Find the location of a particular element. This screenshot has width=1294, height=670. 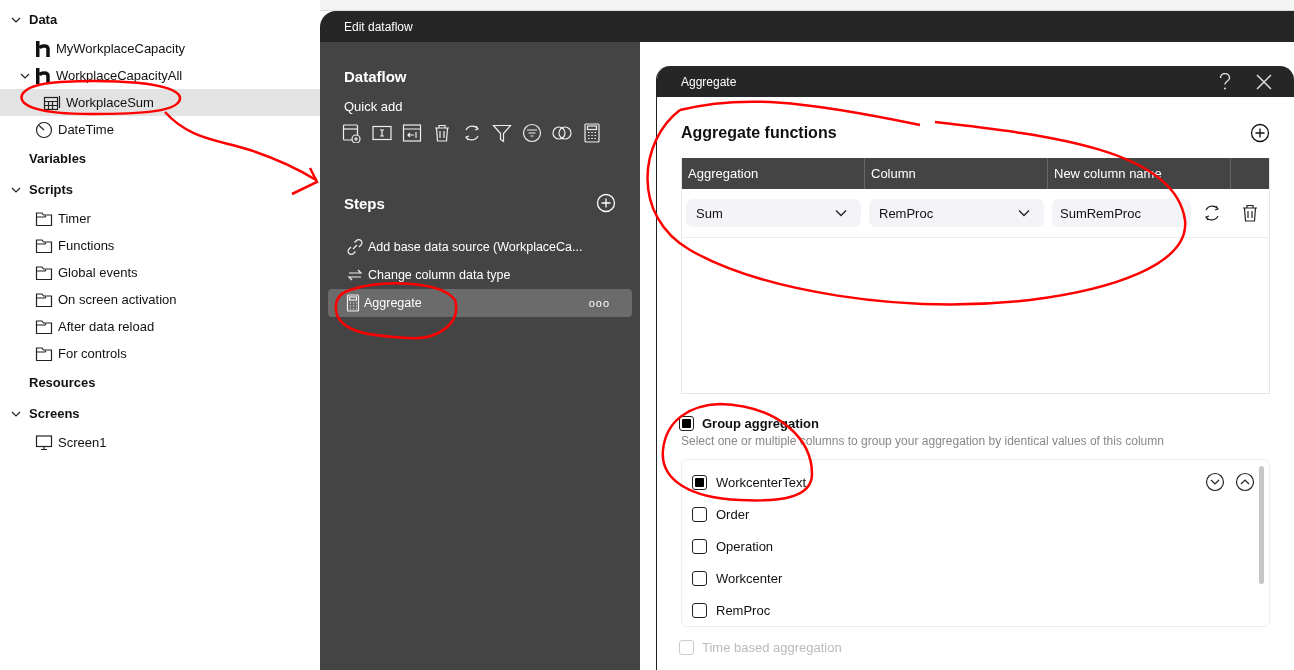

checkbox-label: Time based aggregation is located at coordinates (772, 647).